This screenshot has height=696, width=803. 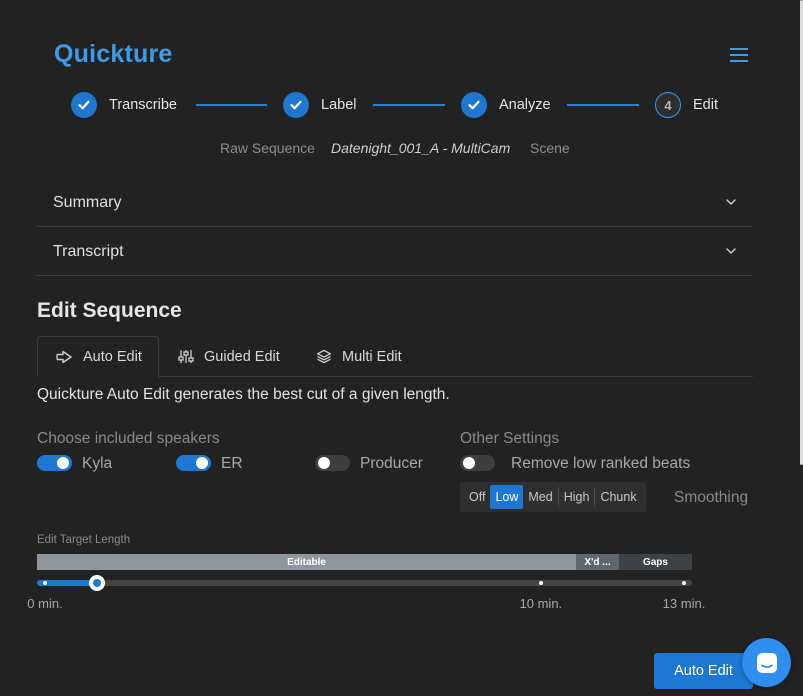 I want to click on target-length-label: Edit Target Length, so click(x=84, y=540).